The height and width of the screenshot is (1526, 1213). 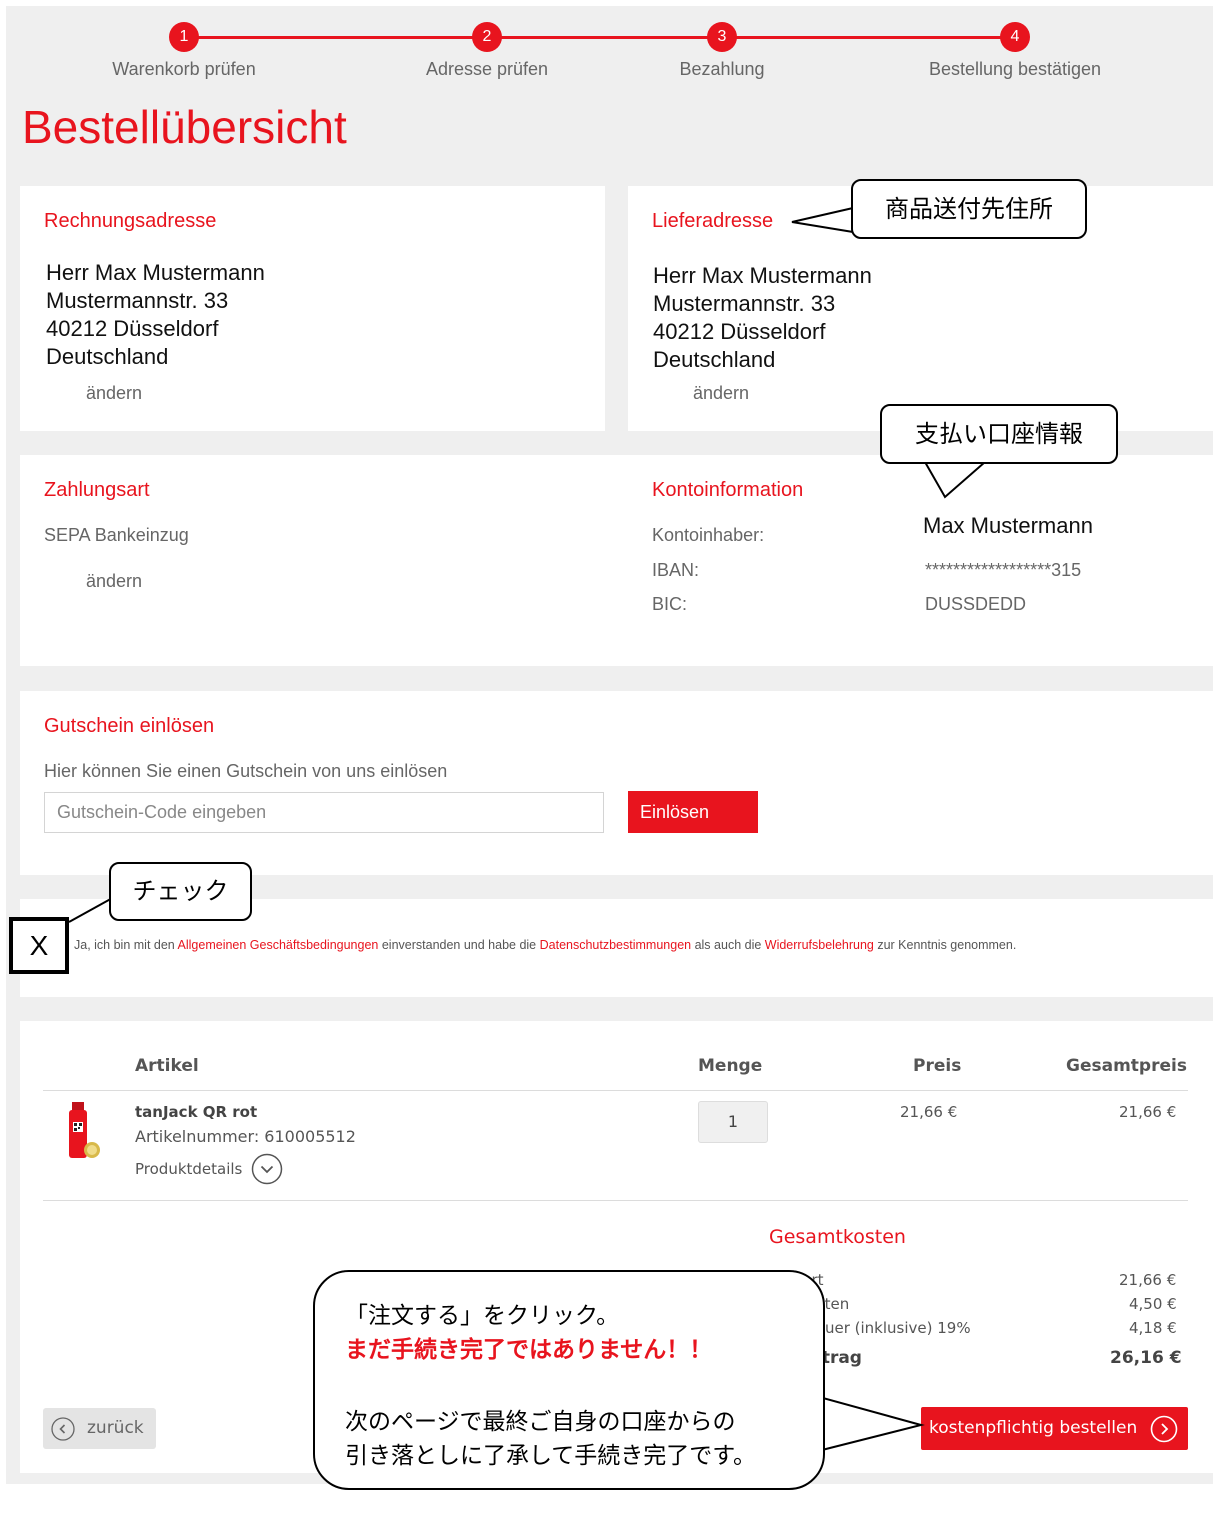 What do you see at coordinates (1153, 1304) in the screenshot?
I see `summary-value: 4,50 €` at bounding box center [1153, 1304].